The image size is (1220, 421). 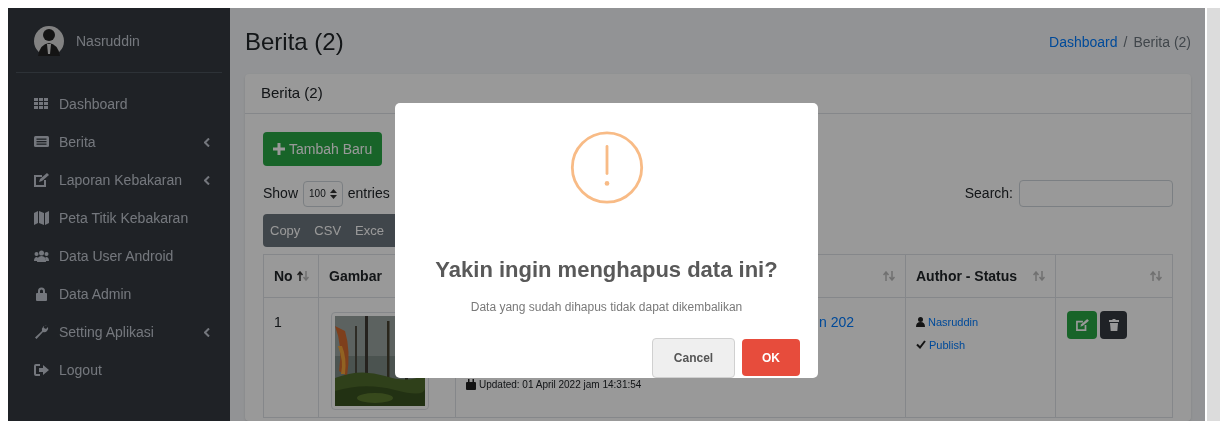 What do you see at coordinates (119, 104) in the screenshot?
I see `sidebar-item: Dashboard` at bounding box center [119, 104].